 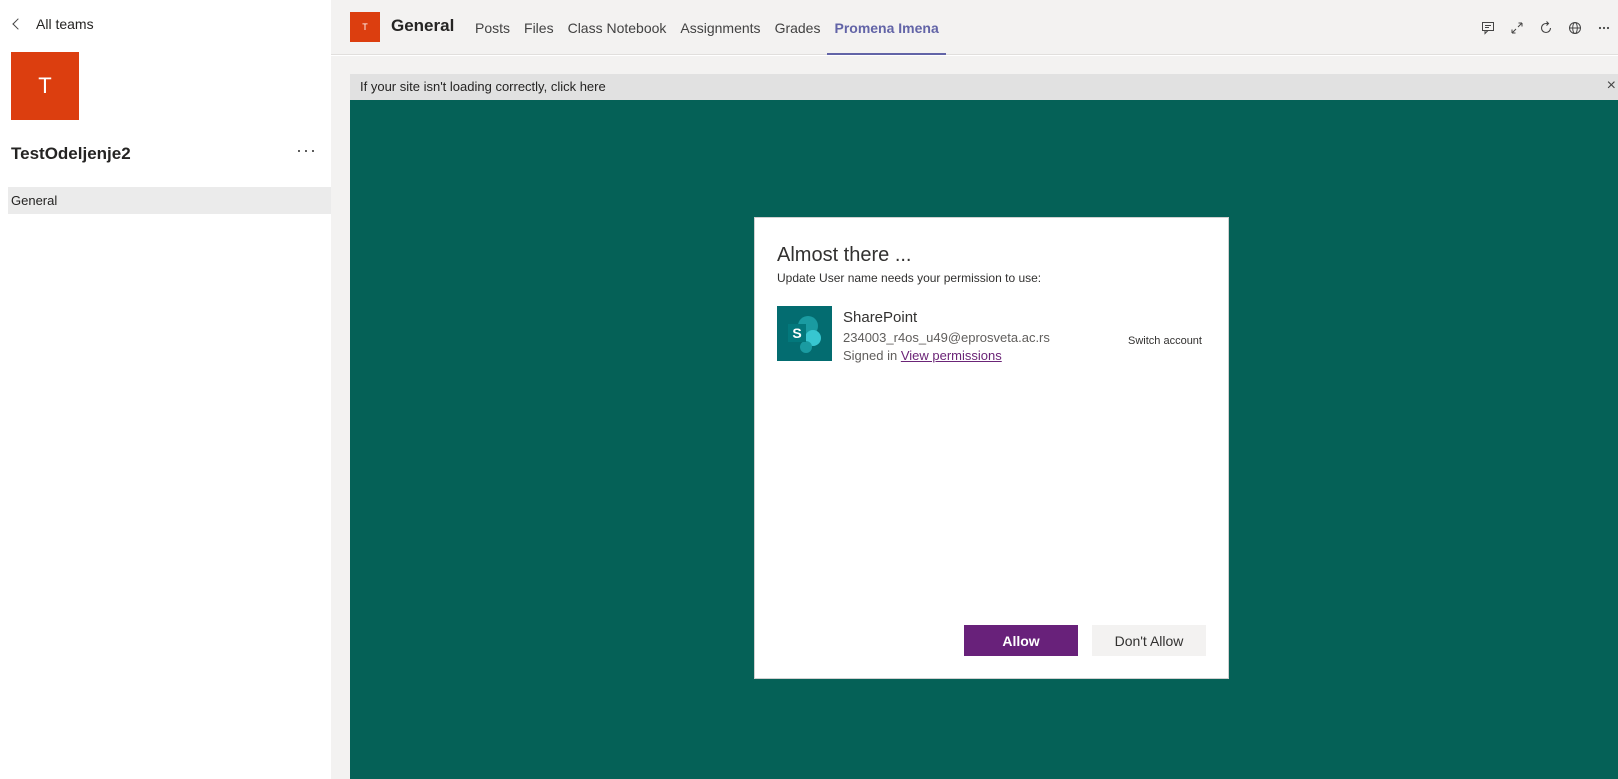 I want to click on top-strip, so click(x=974, y=3).